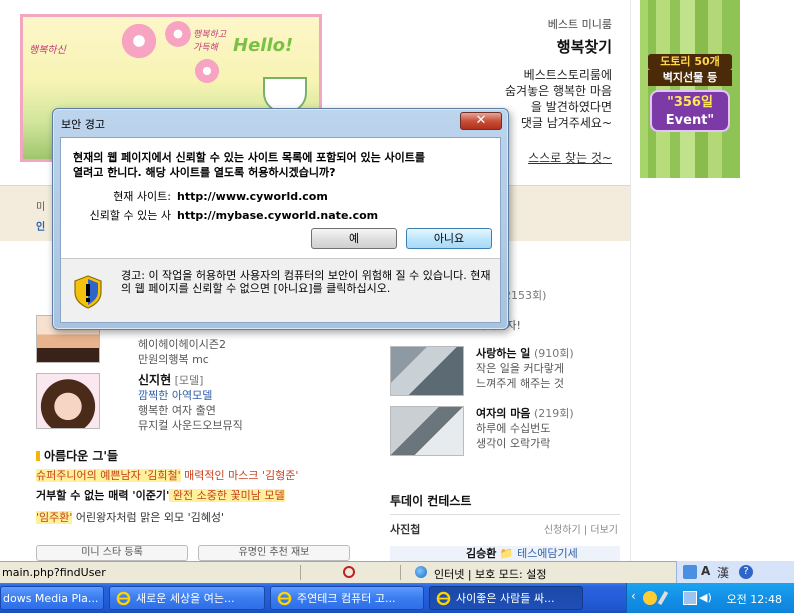 The height and width of the screenshot is (613, 794). What do you see at coordinates (263, 45) in the screenshot?
I see `banner-hello-text: Hello!` at bounding box center [263, 45].